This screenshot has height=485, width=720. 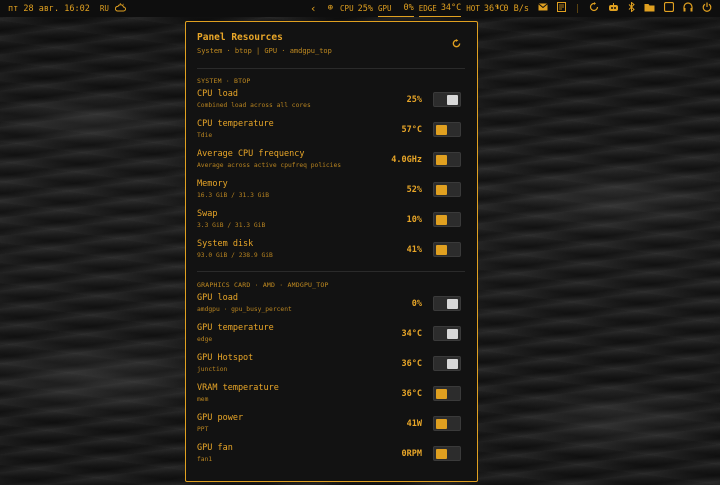 What do you see at coordinates (235, 255) in the screenshot?
I see `row-description: 93.0 GiB / 238.9 GiB` at bounding box center [235, 255].